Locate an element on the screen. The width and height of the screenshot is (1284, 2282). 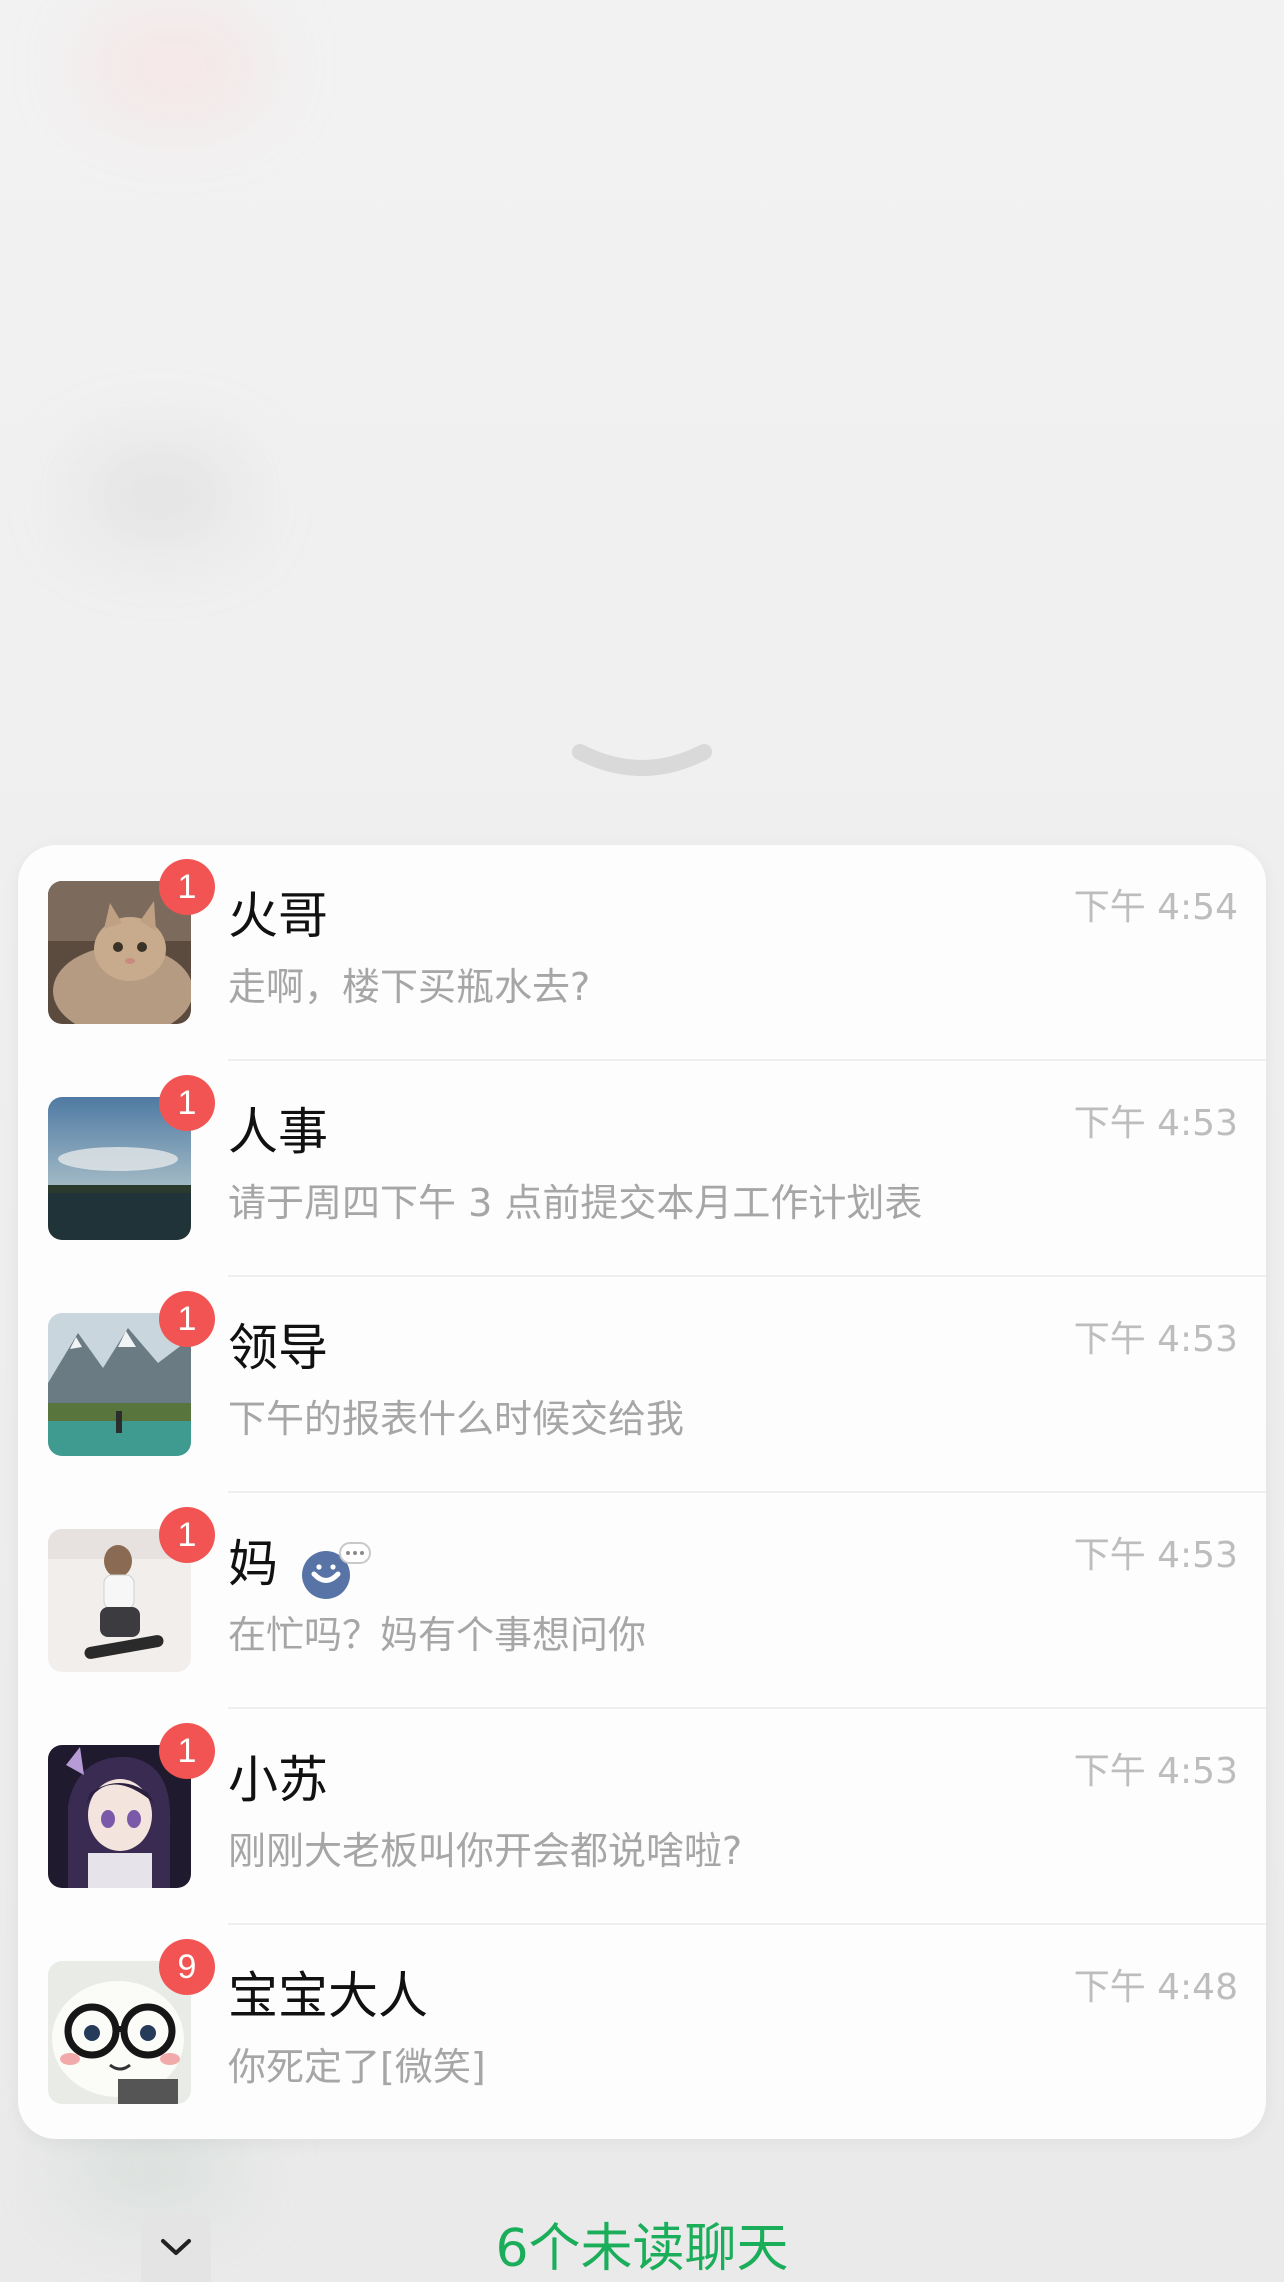
chat-row: 1 领导 下午的报表什么时候交给我 下午 4:53 is located at coordinates (642, 1385).